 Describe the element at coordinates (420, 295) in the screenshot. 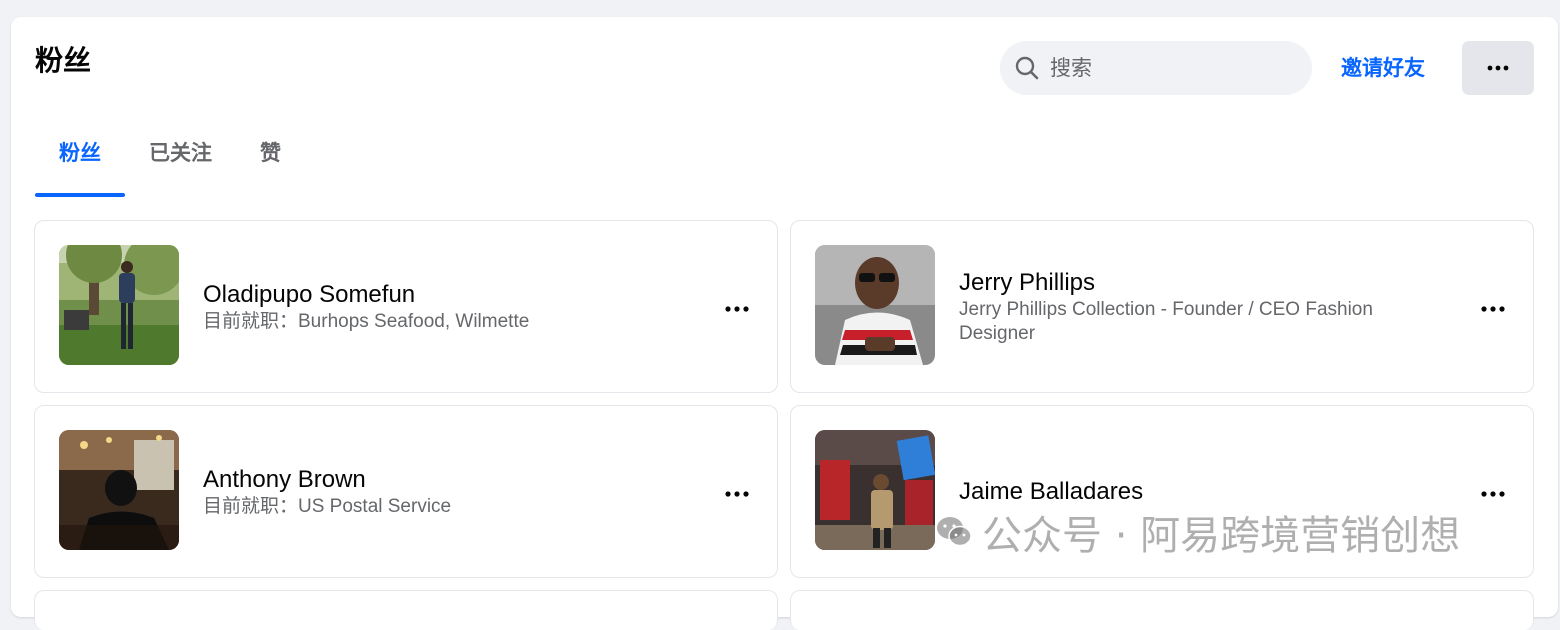

I see `follower-name: Oladipupo Somefun` at that location.